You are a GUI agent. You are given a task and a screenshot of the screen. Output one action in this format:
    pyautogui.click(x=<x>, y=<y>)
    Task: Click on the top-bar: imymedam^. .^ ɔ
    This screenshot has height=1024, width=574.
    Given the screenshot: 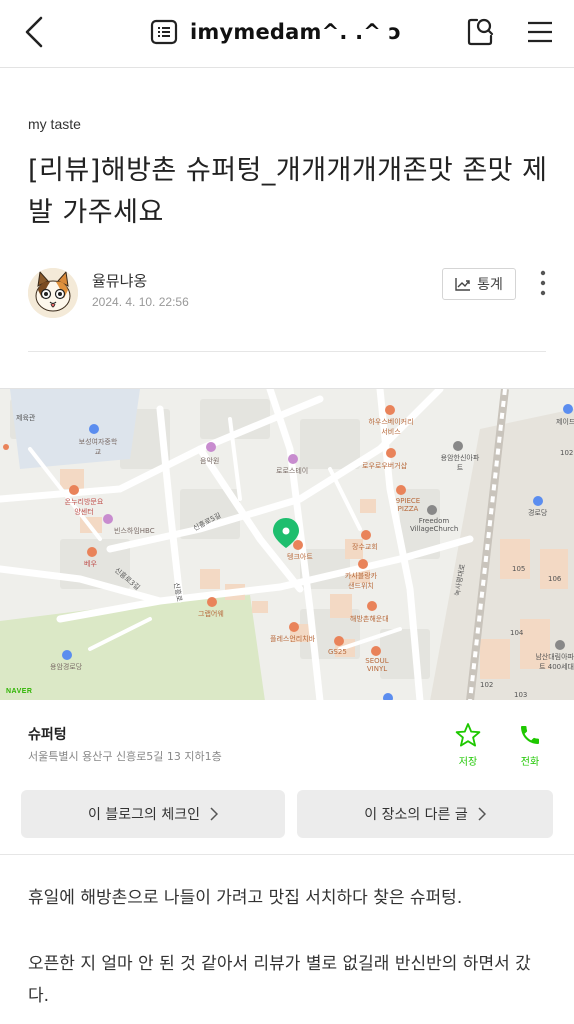 What is the action you would take?
    pyautogui.click(x=287, y=34)
    